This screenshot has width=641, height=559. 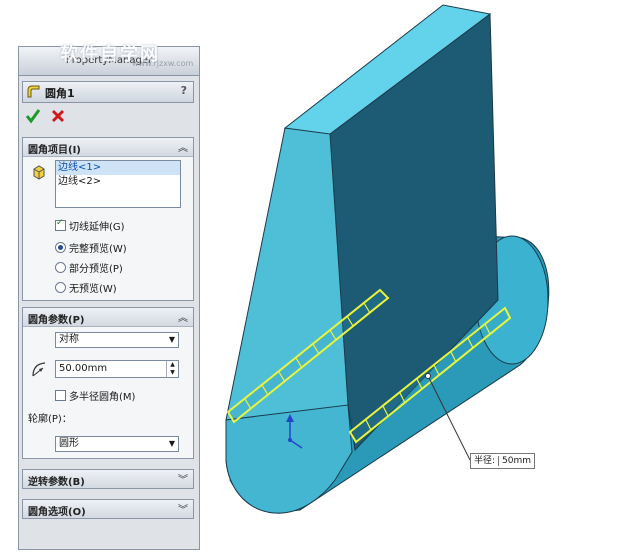 I want to click on preview-none-radio, so click(x=60, y=287).